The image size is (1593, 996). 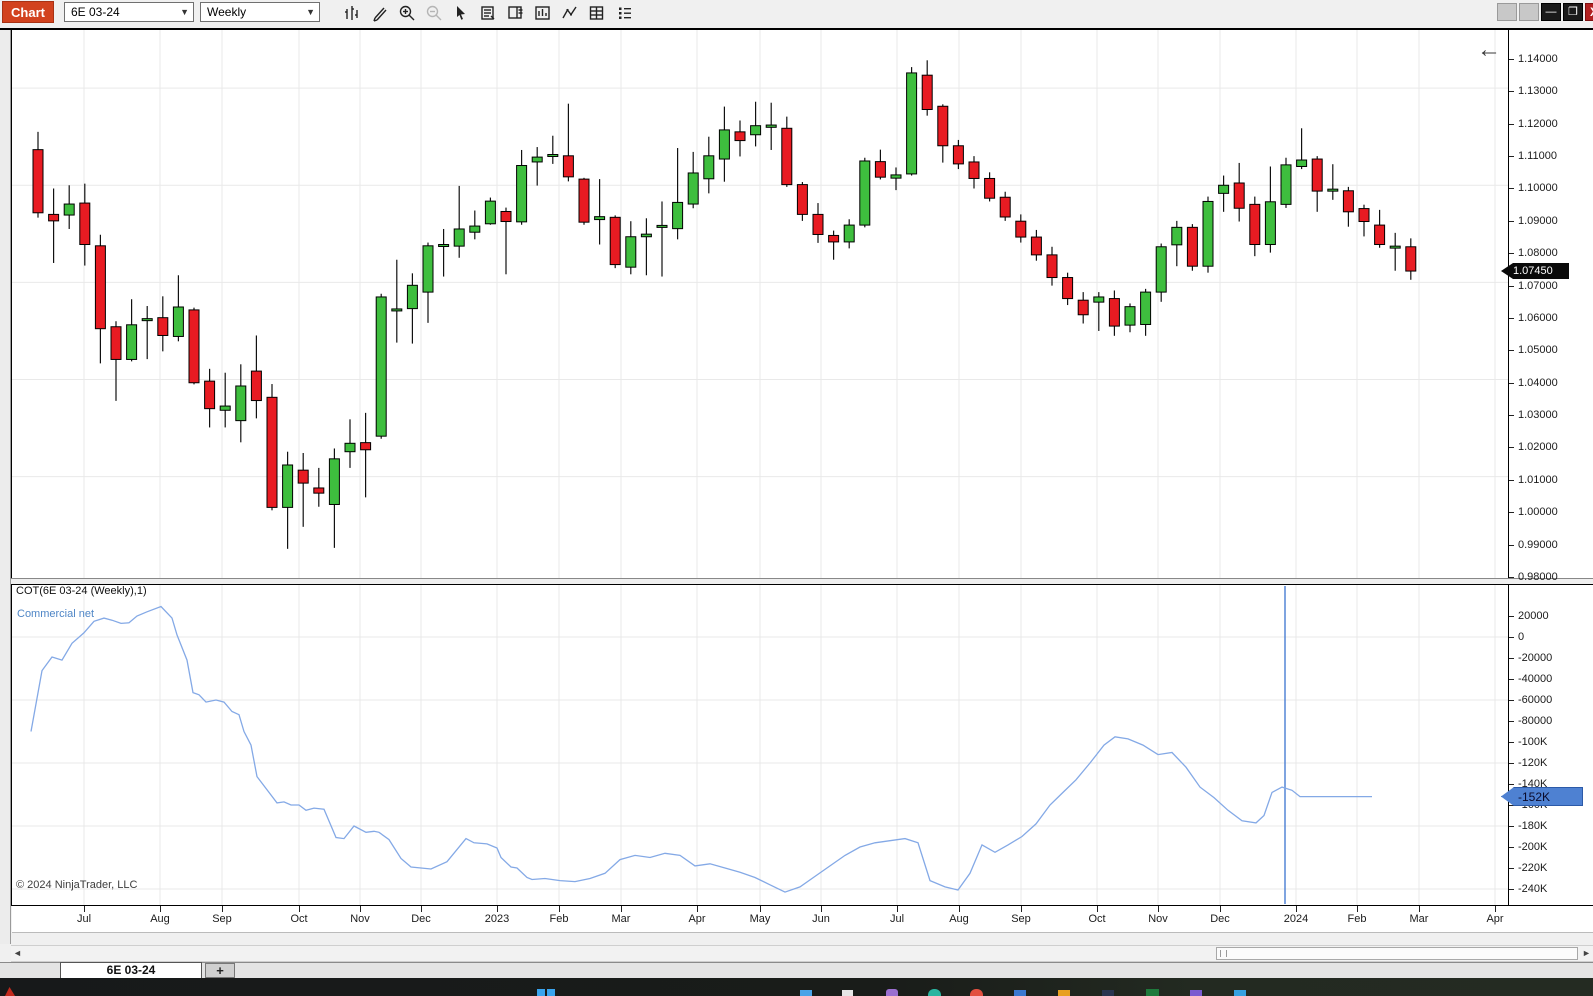 What do you see at coordinates (1533, 763) in the screenshot?
I see `cot-axis-label: -120K` at bounding box center [1533, 763].